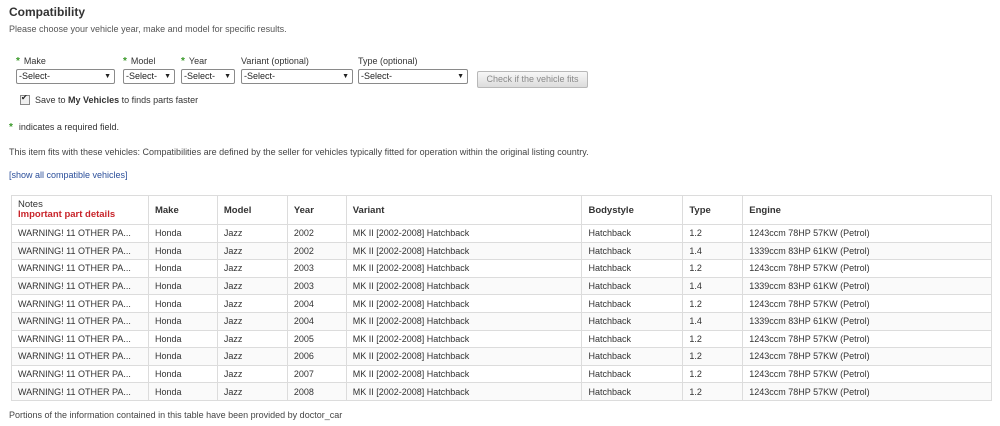  I want to click on required-field-note: * indicates a required field., so click(64, 127).